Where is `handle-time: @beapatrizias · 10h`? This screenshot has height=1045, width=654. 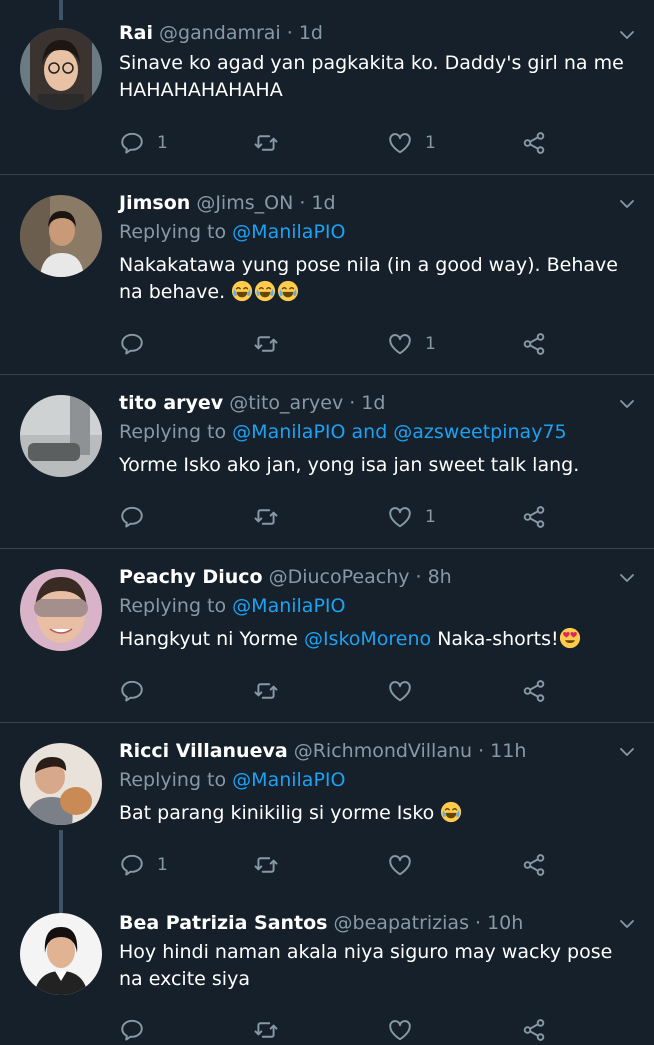 handle-time: @beapatrizias · 10h is located at coordinates (429, 923).